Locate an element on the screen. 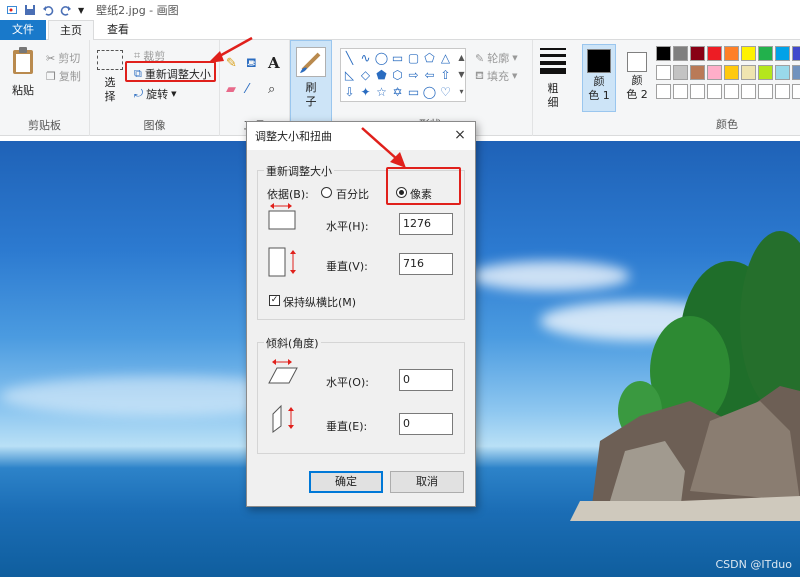 Image resolution: width=800 pixels, height=577 pixels. percent-radio is located at coordinates (326, 192).